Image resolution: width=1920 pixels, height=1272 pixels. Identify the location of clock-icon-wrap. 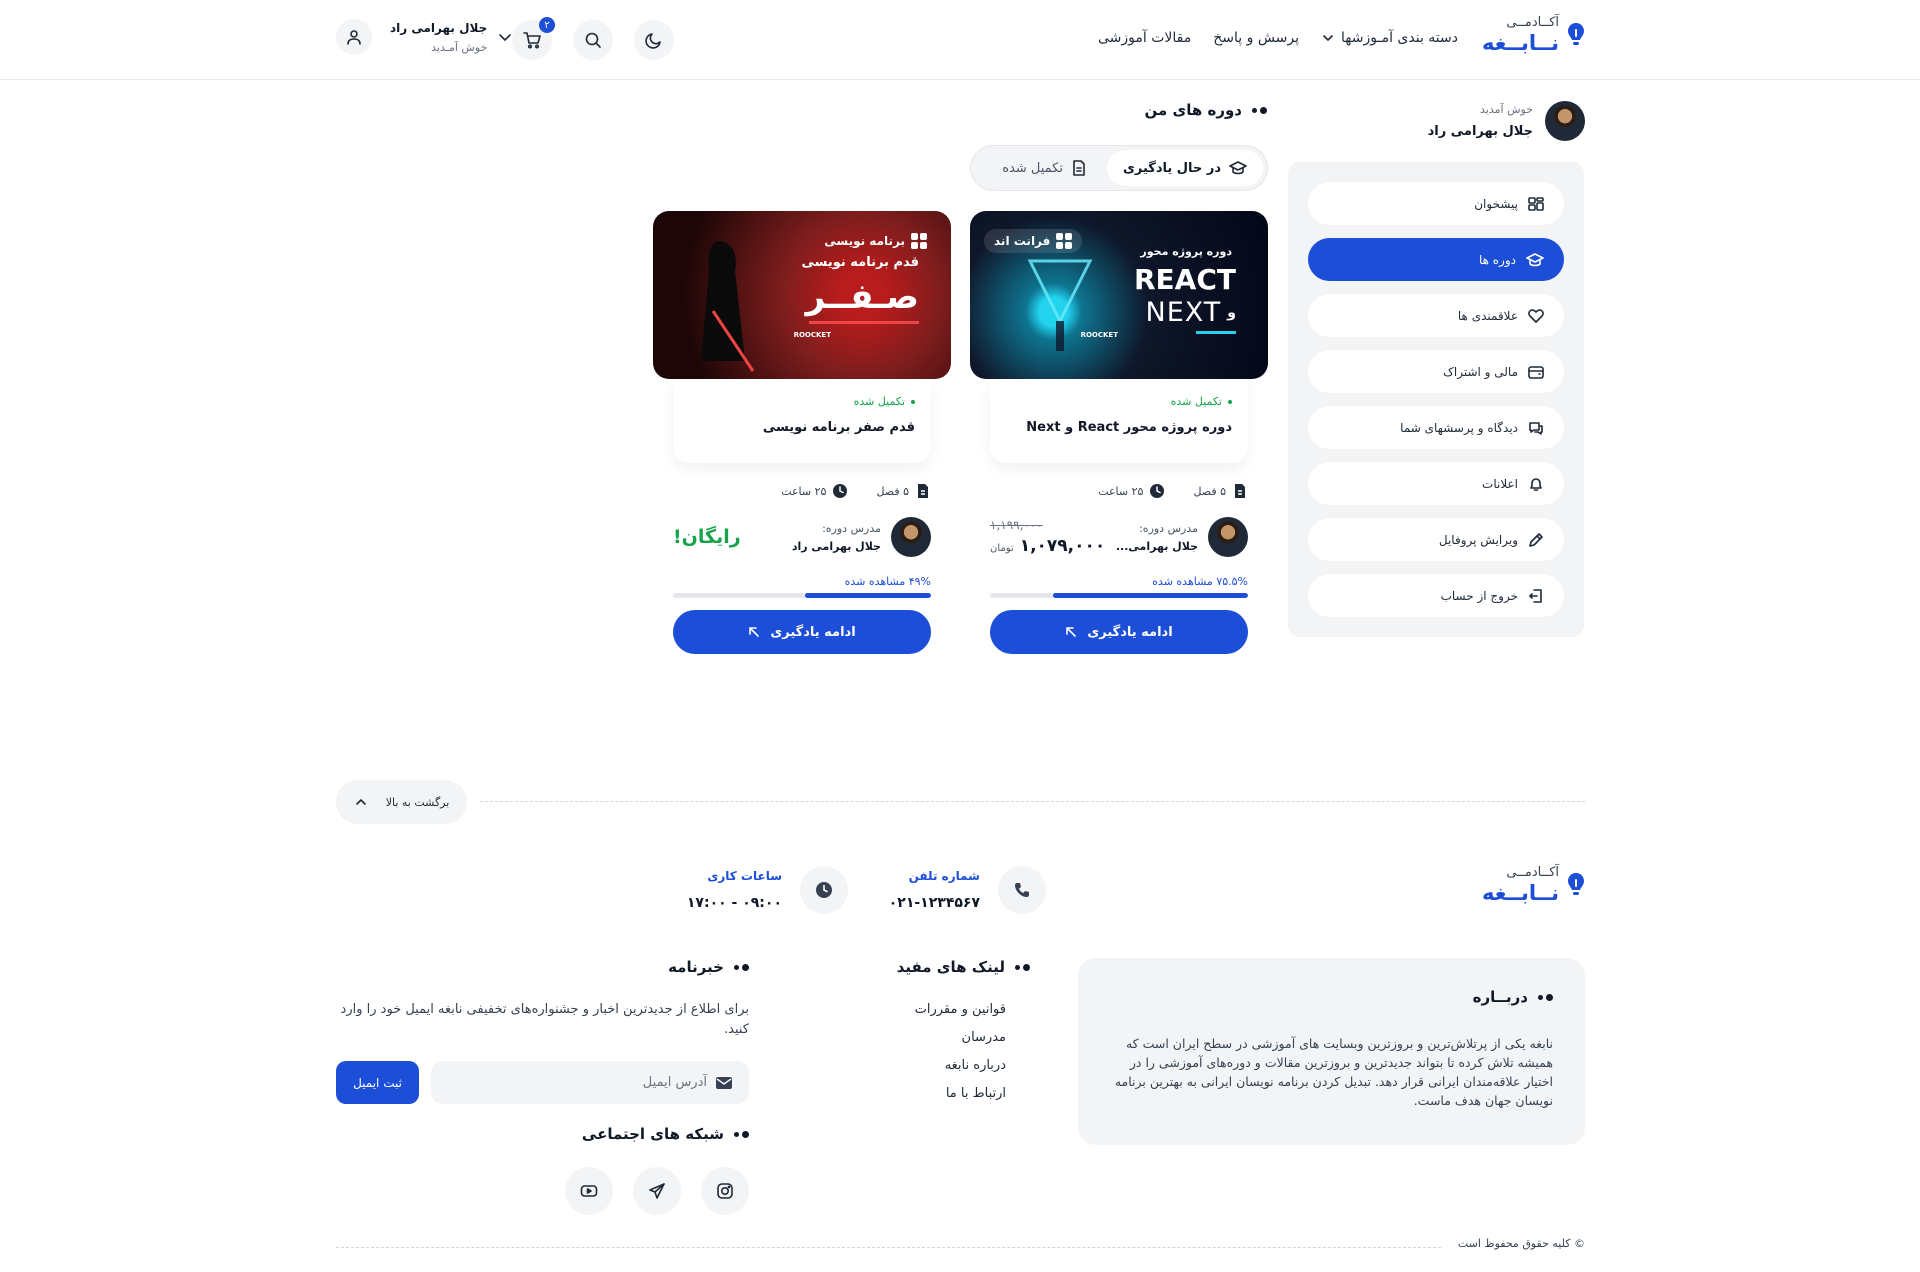
(824, 890).